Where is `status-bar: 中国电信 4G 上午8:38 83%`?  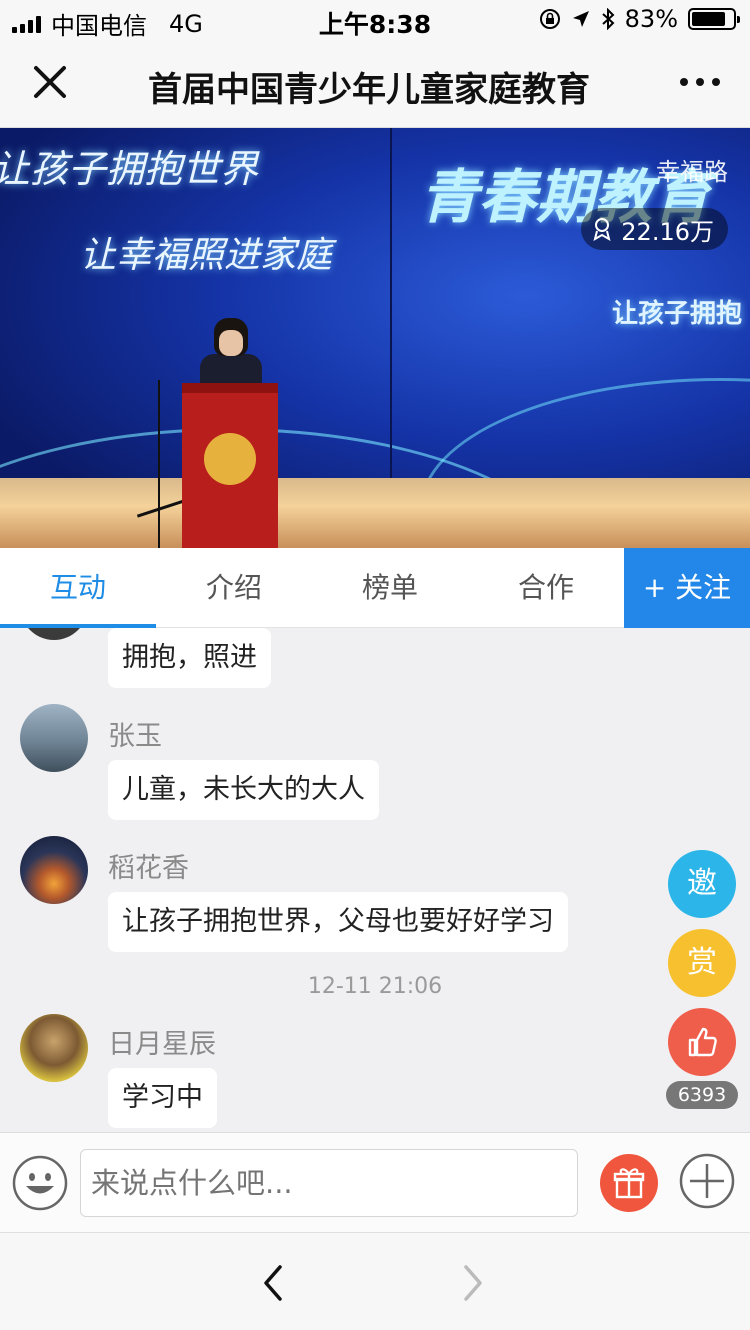
status-bar: 中国电信 4G 上午8:38 83% is located at coordinates (375, 20).